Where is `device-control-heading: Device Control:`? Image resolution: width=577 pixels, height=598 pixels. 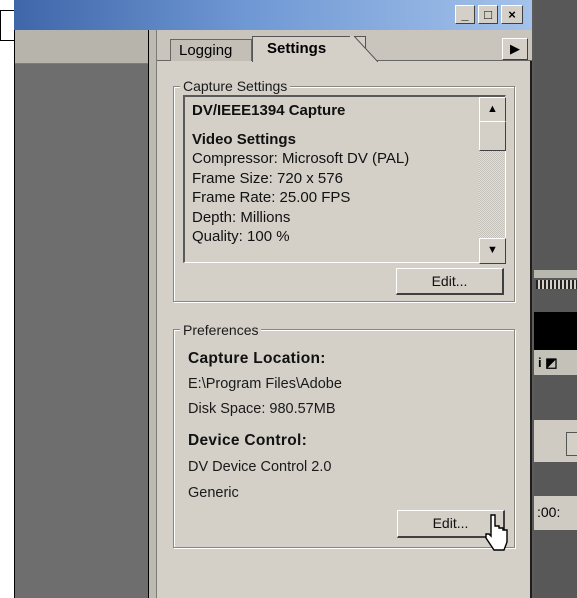
device-control-heading: Device Control: is located at coordinates (248, 440).